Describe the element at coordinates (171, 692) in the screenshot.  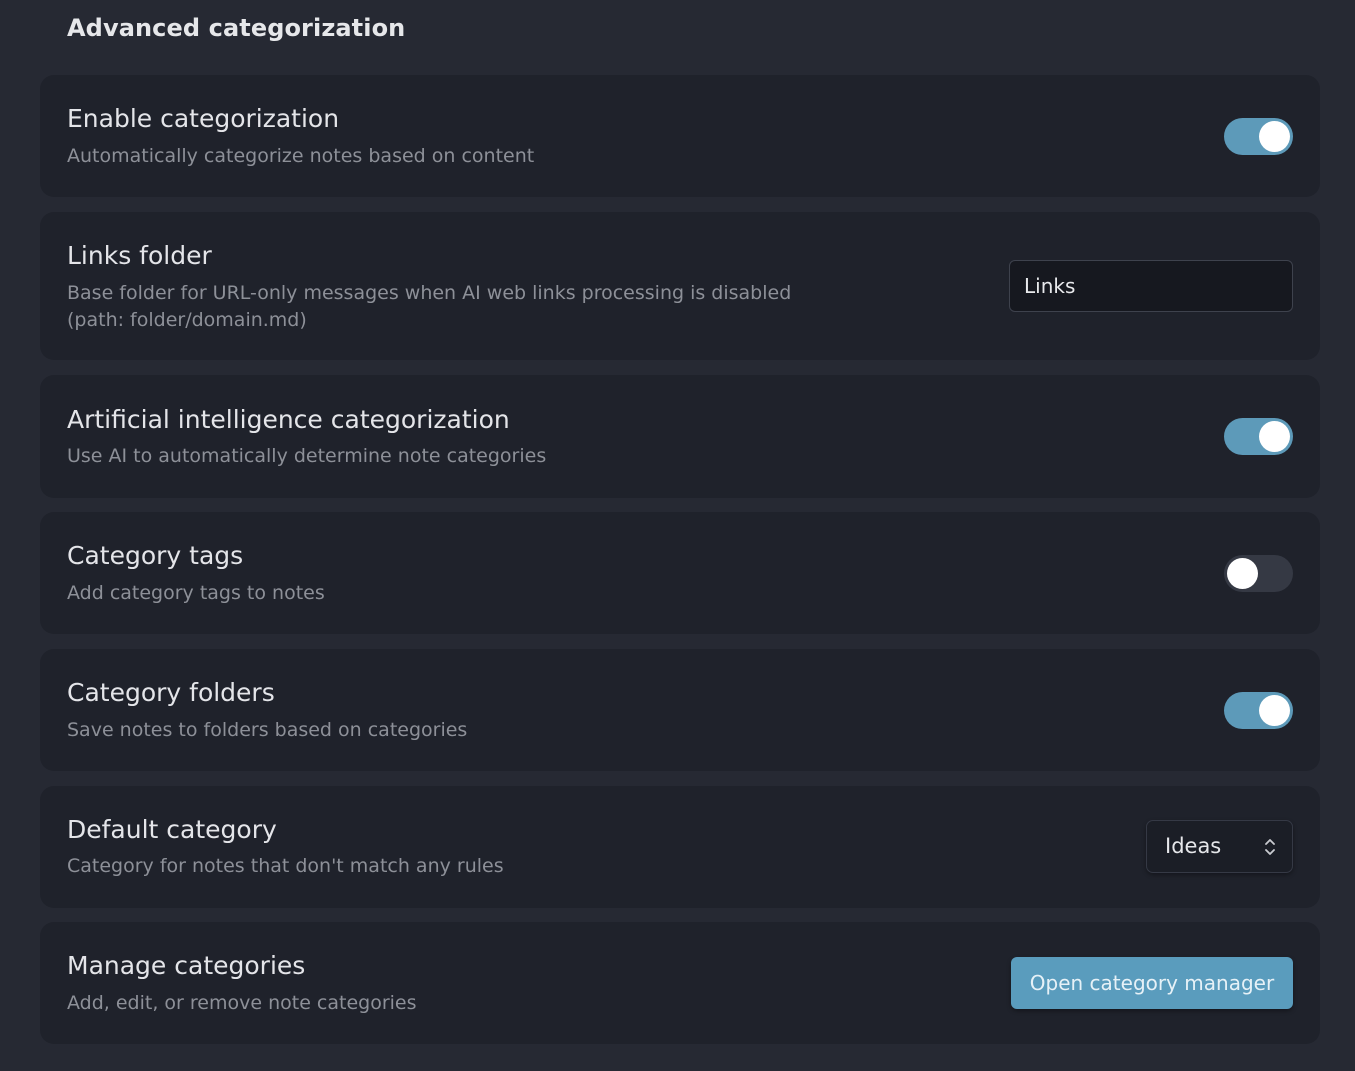
I see `setting-title: Category folders` at that location.